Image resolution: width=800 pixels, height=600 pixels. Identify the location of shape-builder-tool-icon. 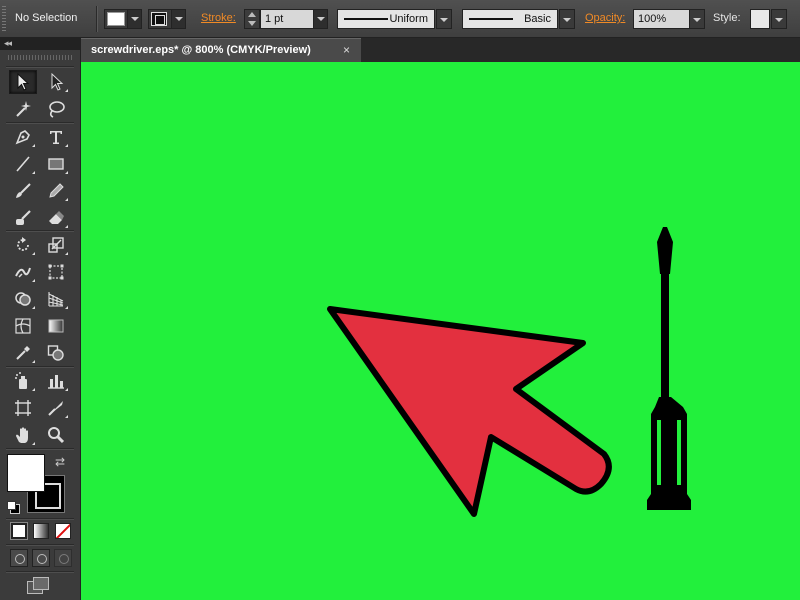
(23, 299).